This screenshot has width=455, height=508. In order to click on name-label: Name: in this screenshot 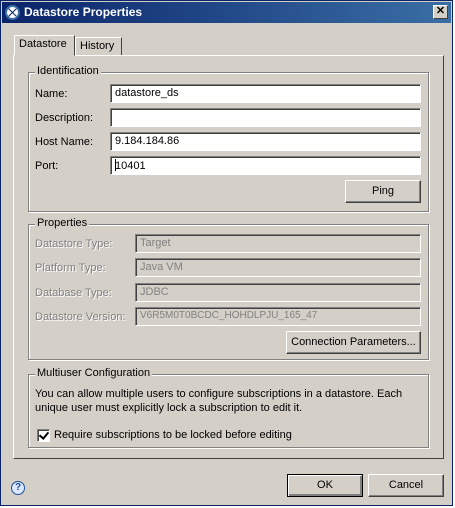, I will do `click(51, 94)`.